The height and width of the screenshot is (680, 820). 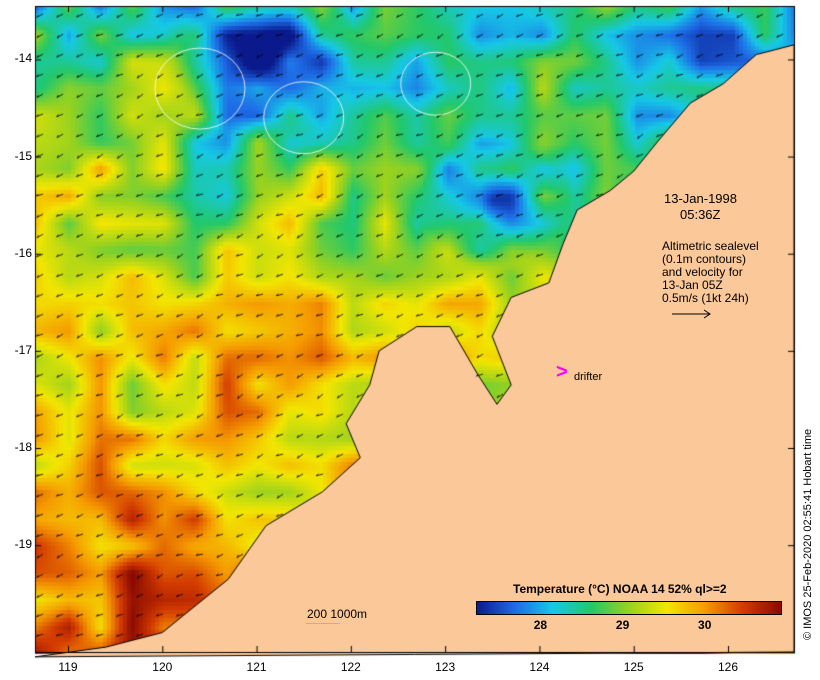 What do you see at coordinates (23, 58) in the screenshot?
I see `y-tick-label: -14` at bounding box center [23, 58].